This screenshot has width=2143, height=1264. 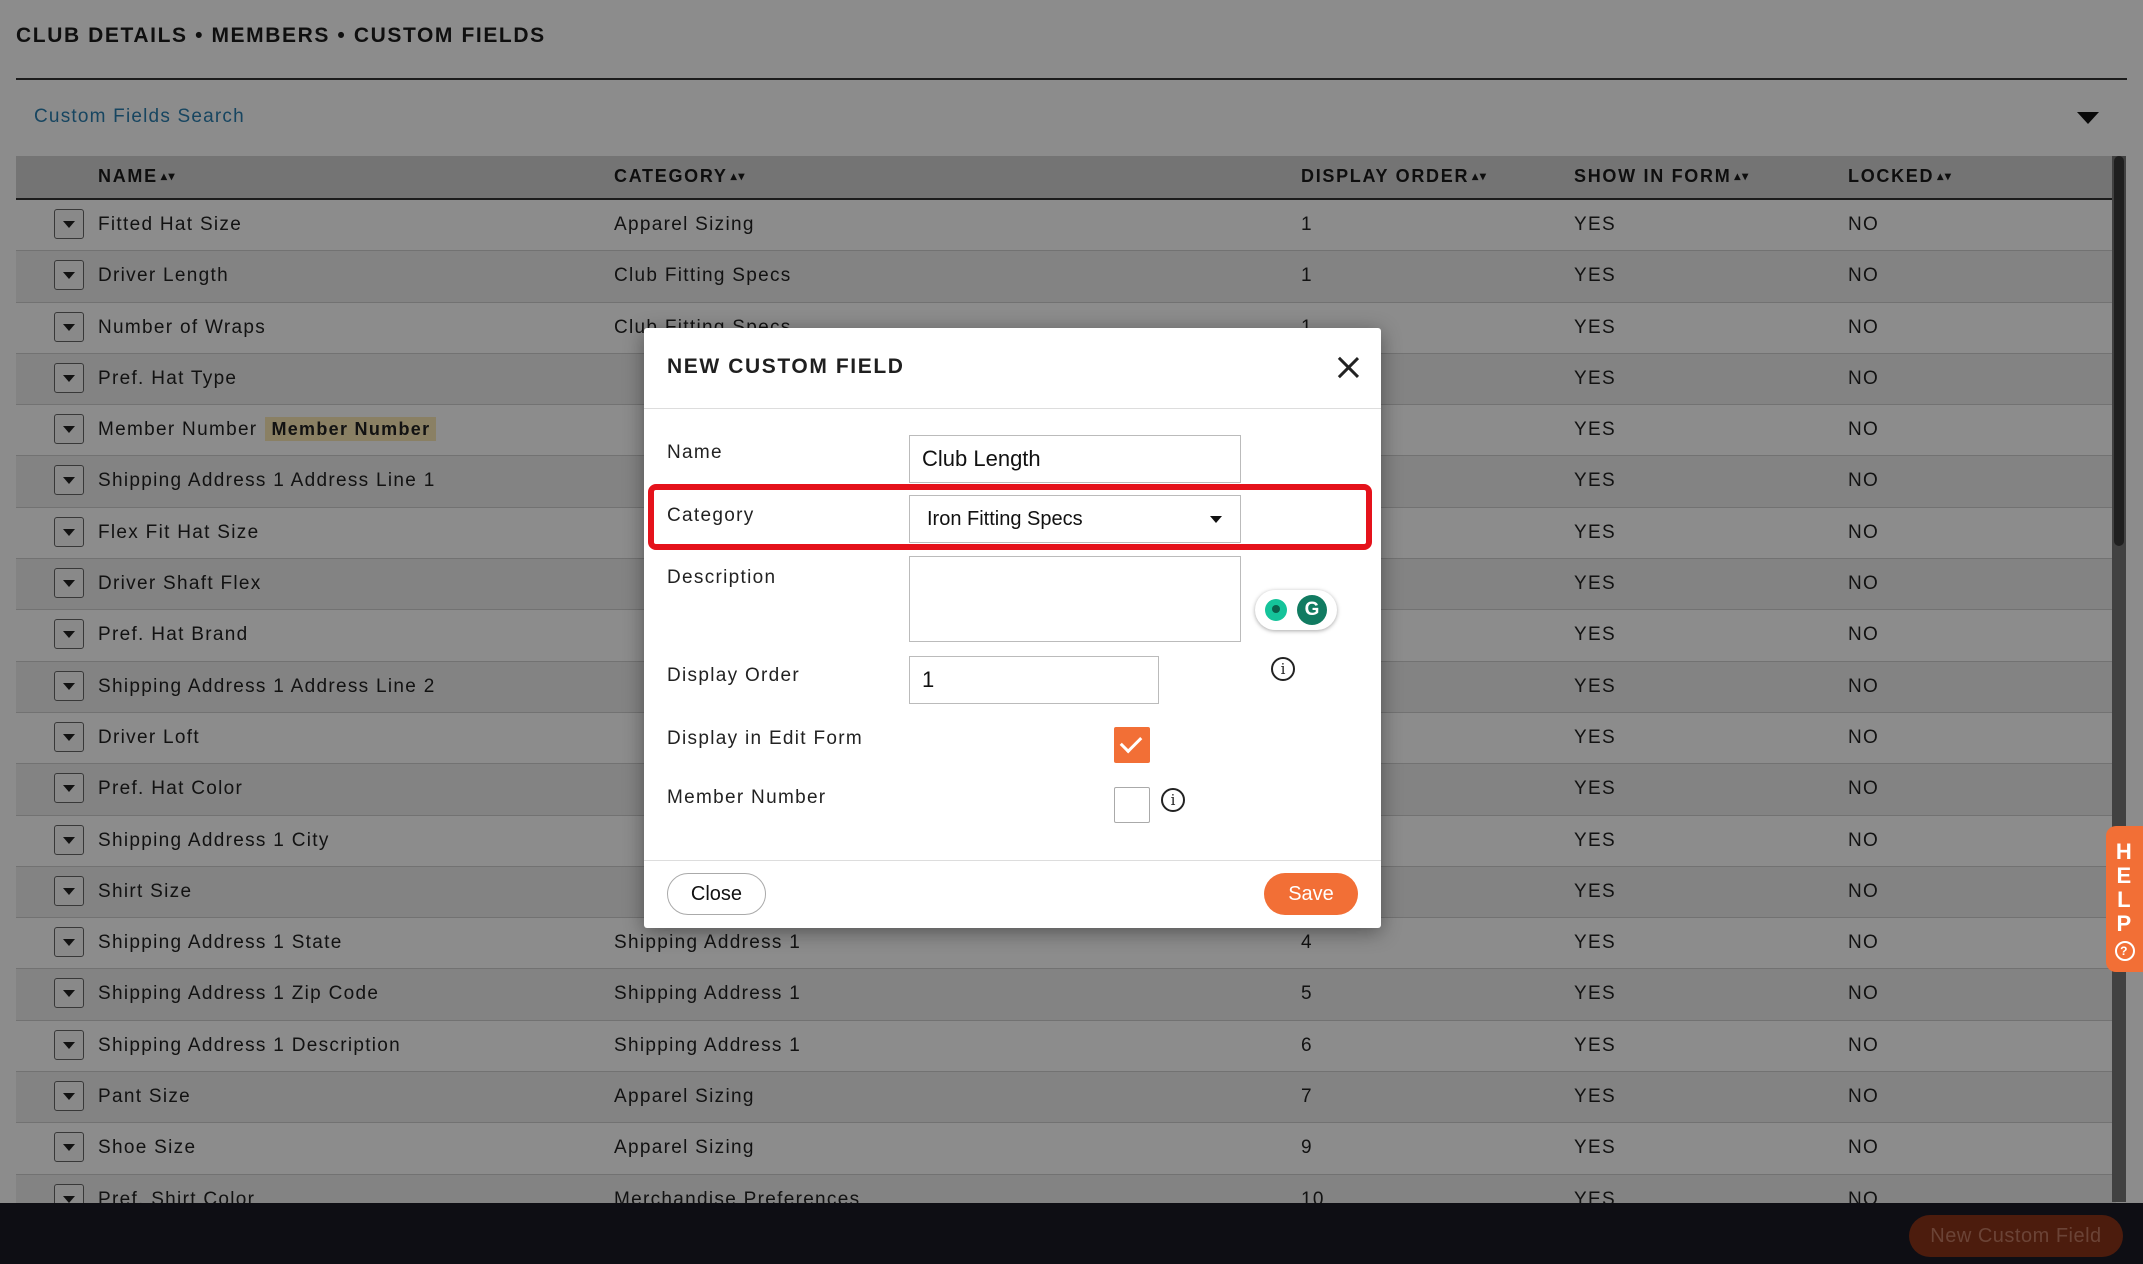 What do you see at coordinates (1132, 745) in the screenshot?
I see `display-in-edit-form-checkbox` at bounding box center [1132, 745].